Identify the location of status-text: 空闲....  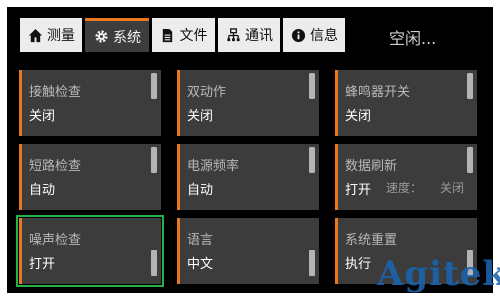
(413, 38).